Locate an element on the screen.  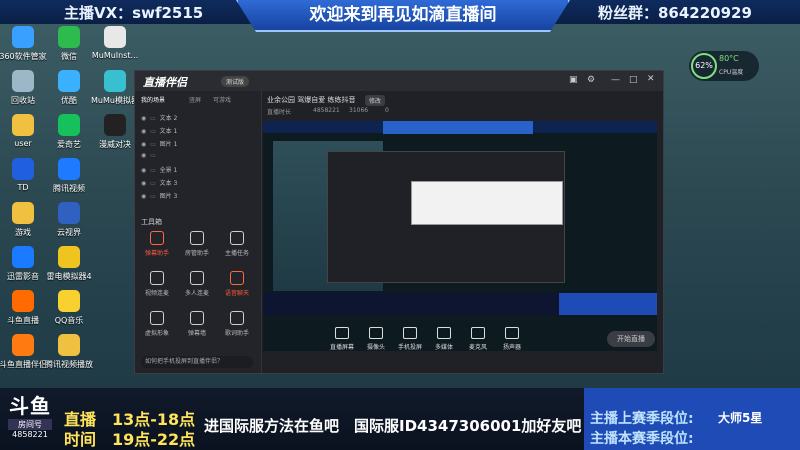
settings-icon: ⚙ is located at coordinates (591, 80).